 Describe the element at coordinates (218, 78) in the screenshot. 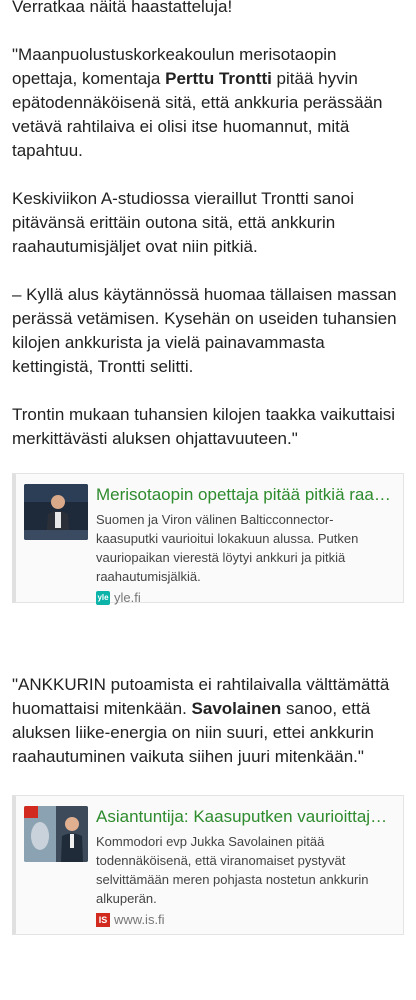

I see `person-name: Perttu Trontti` at that location.